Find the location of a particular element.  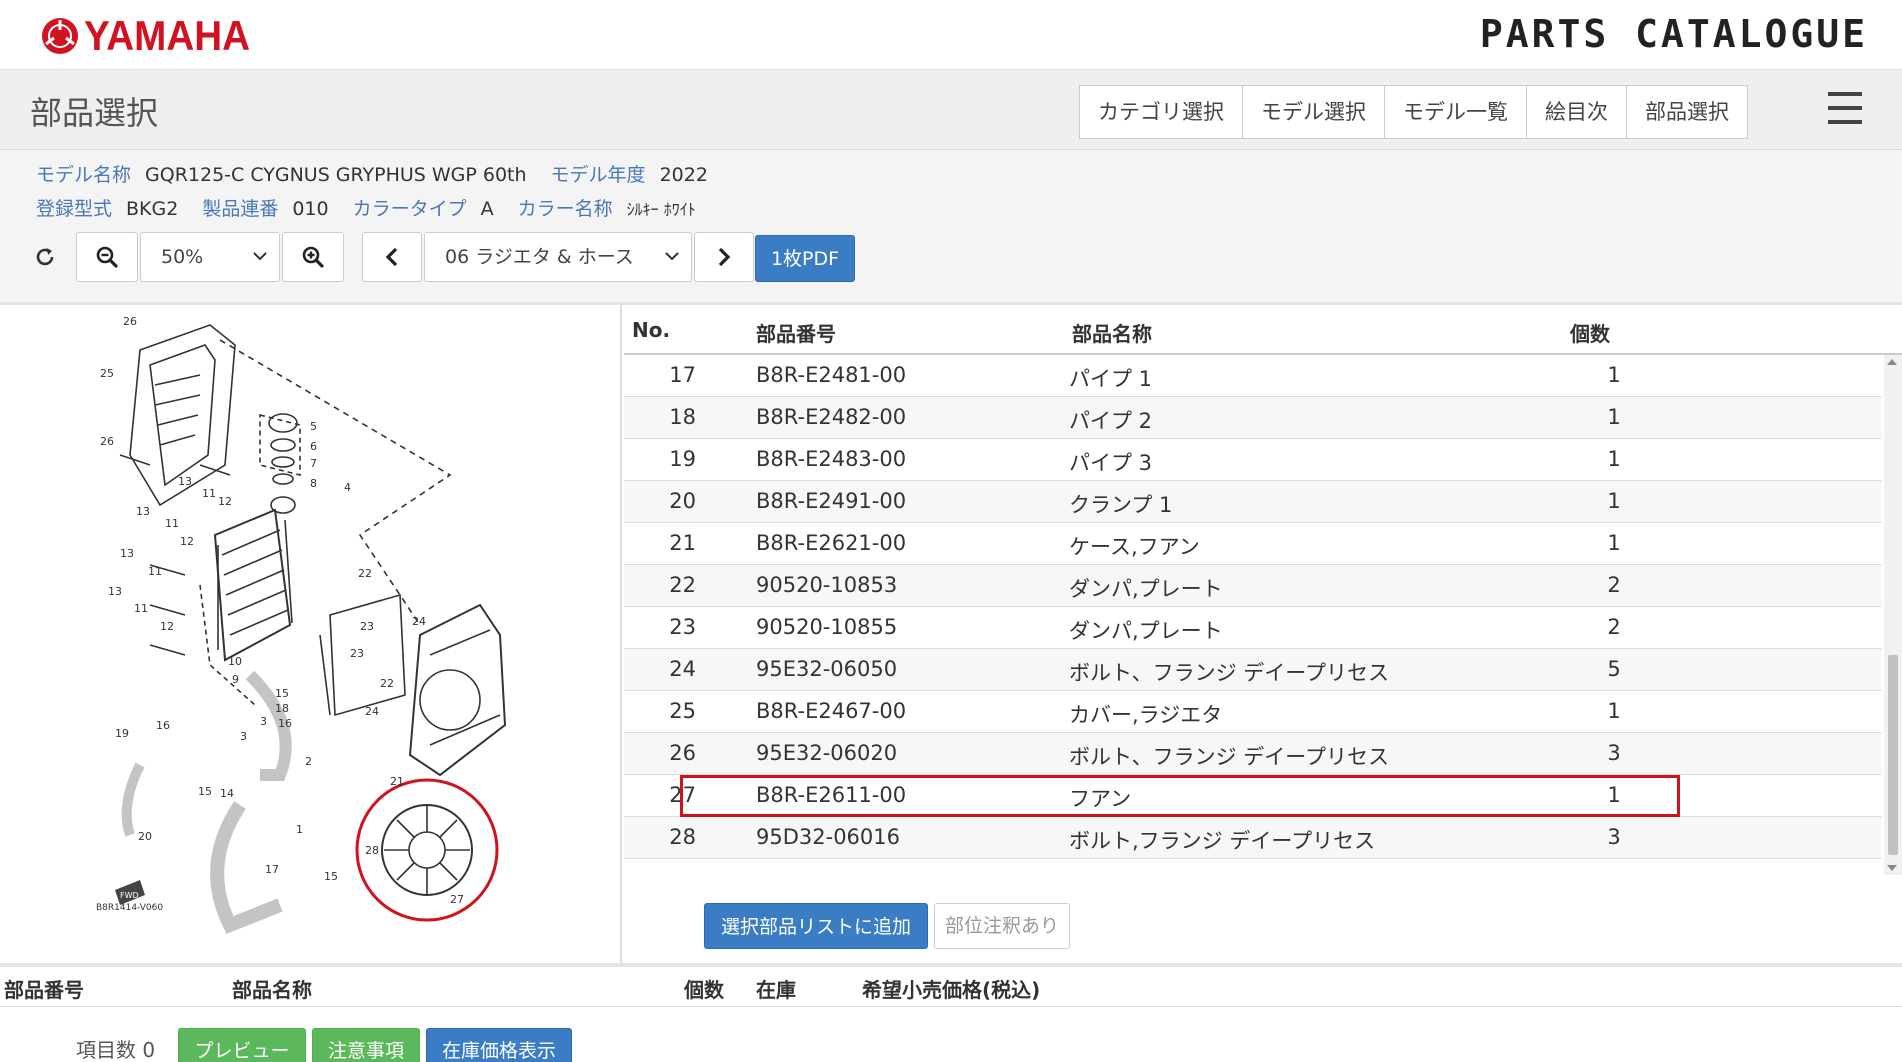

tab-model-list: モデル一覧 is located at coordinates (1456, 112).